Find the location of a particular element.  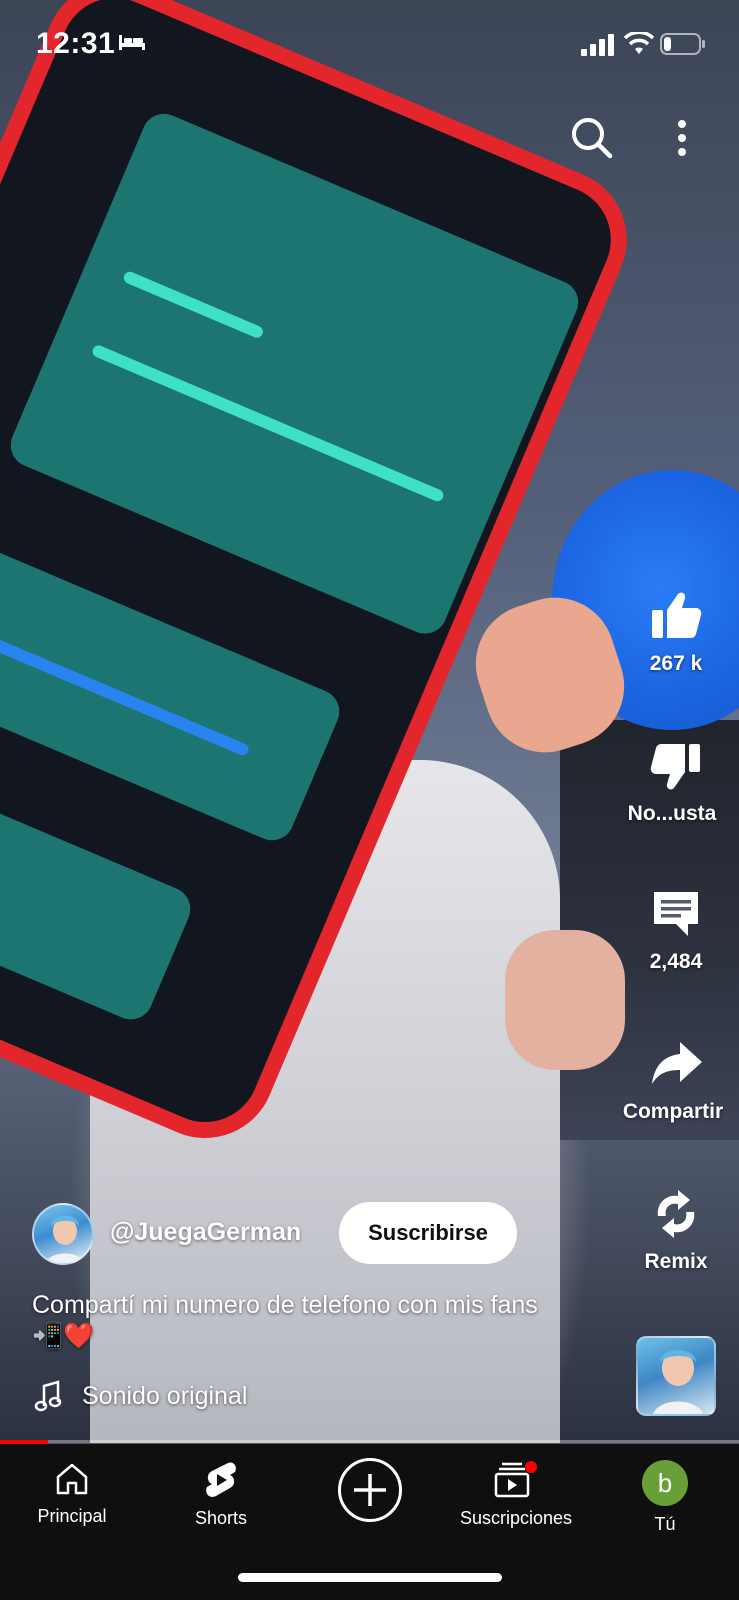

more-vertical-icon is located at coordinates (682, 138).